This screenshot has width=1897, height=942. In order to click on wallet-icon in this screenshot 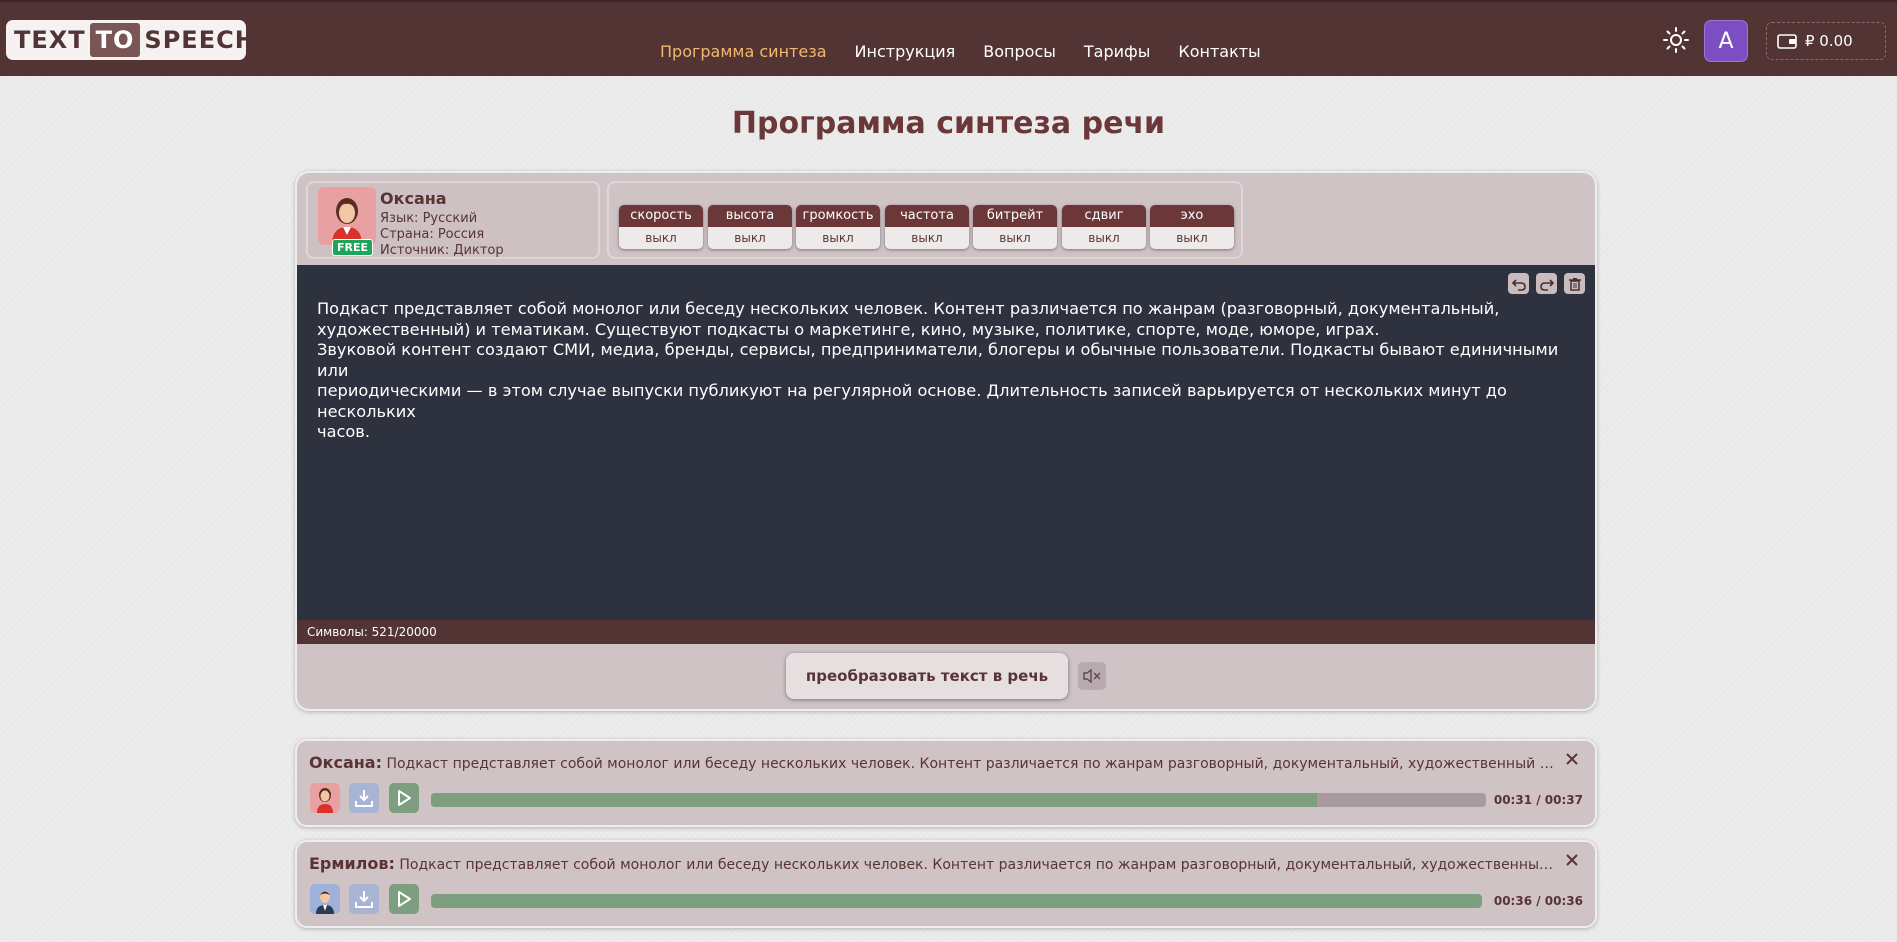, I will do `click(1787, 41)`.